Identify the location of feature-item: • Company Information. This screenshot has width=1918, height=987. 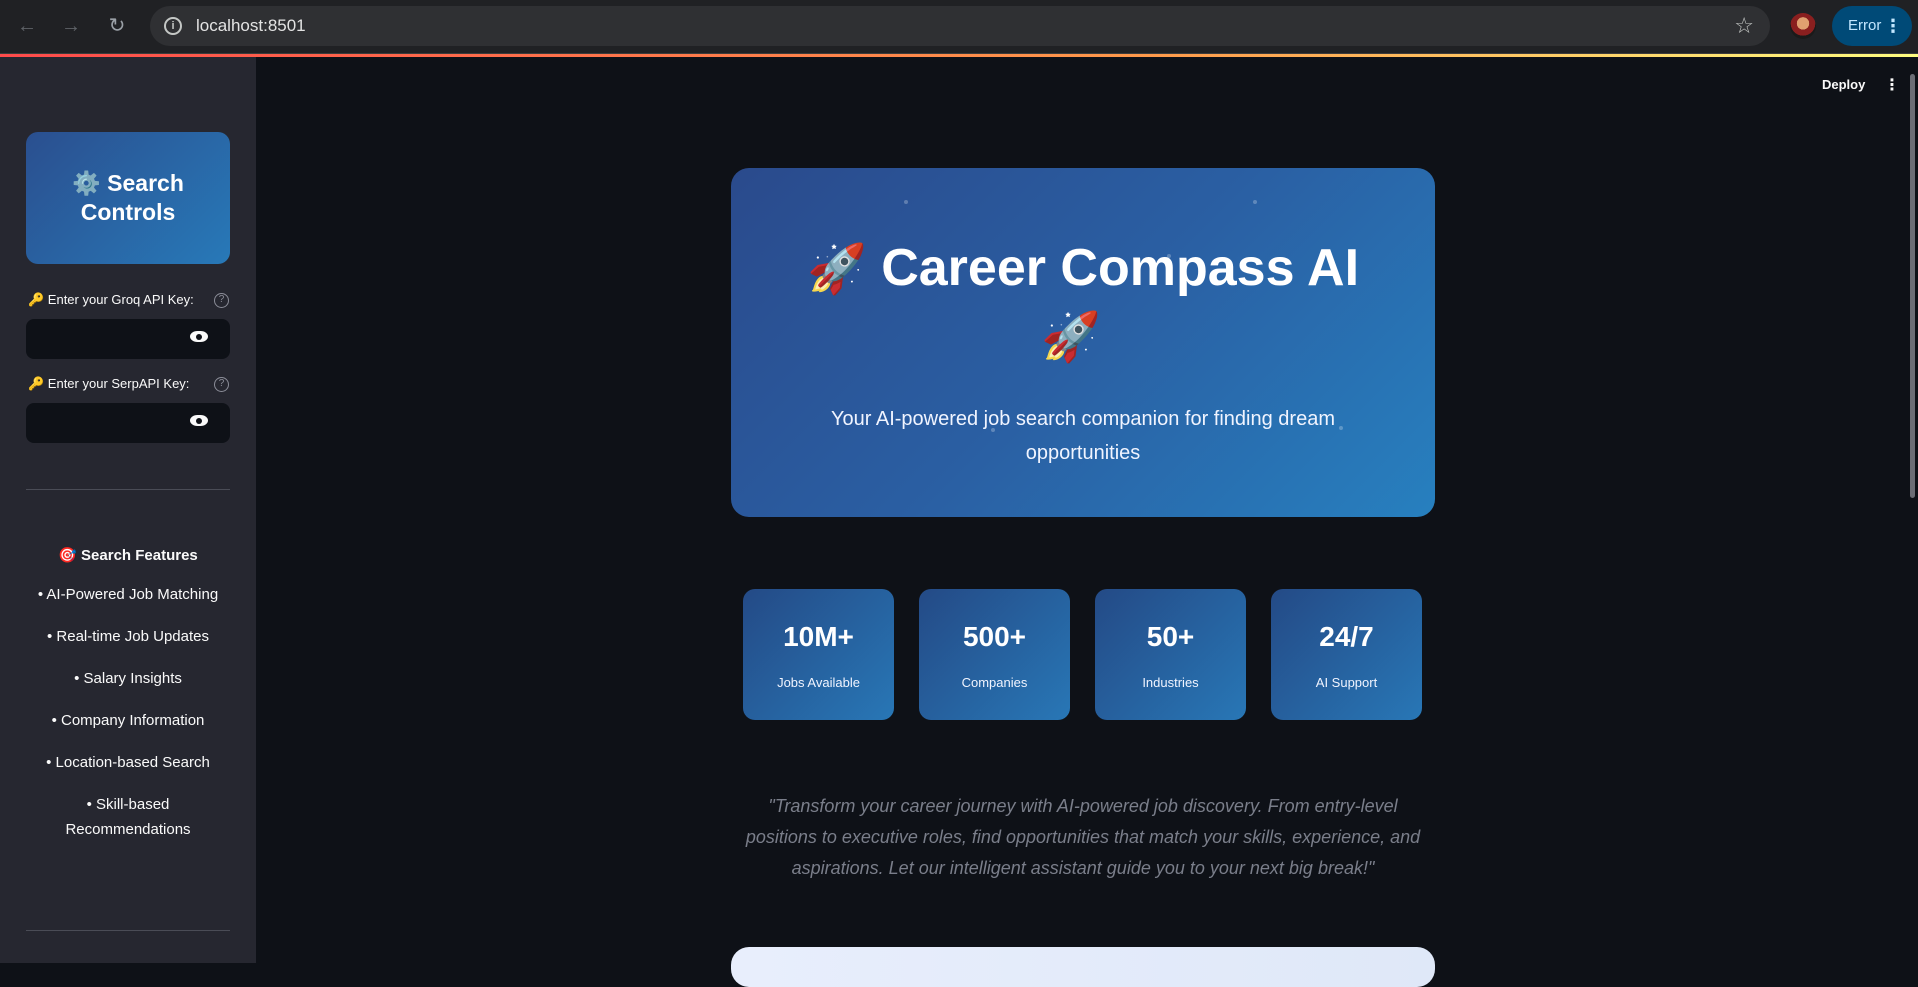
(128, 720).